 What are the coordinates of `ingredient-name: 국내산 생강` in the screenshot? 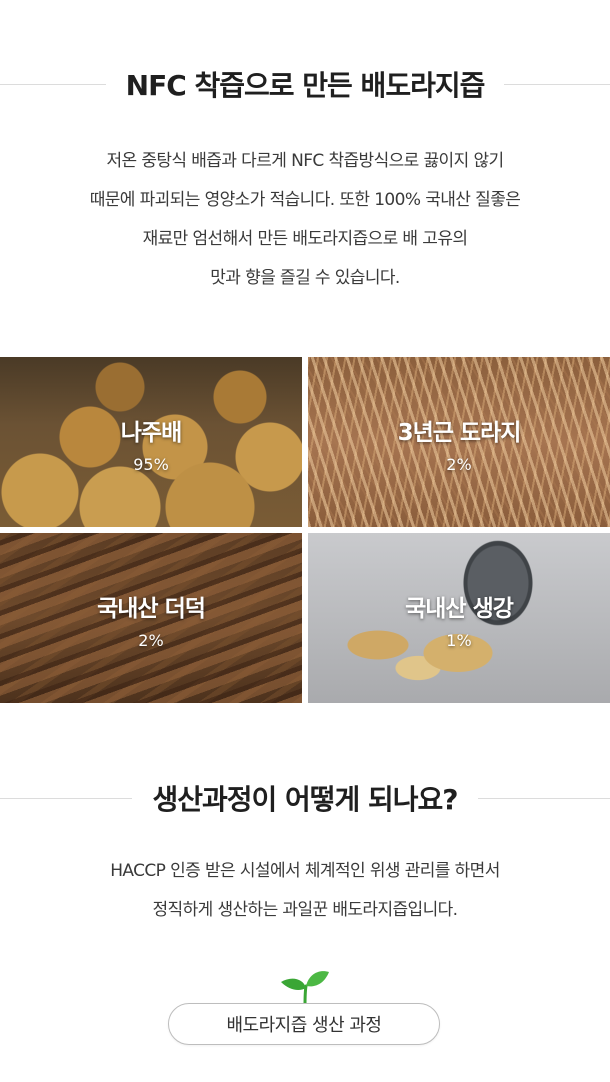 It's located at (459, 609).